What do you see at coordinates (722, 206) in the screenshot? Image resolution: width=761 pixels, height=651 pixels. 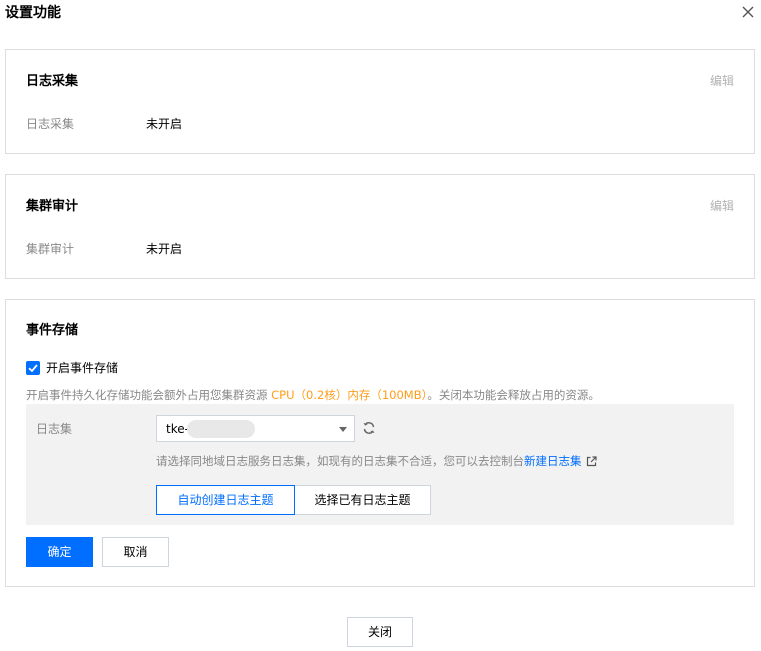 I see `cluster-audit-edit-link: 编辑` at bounding box center [722, 206].